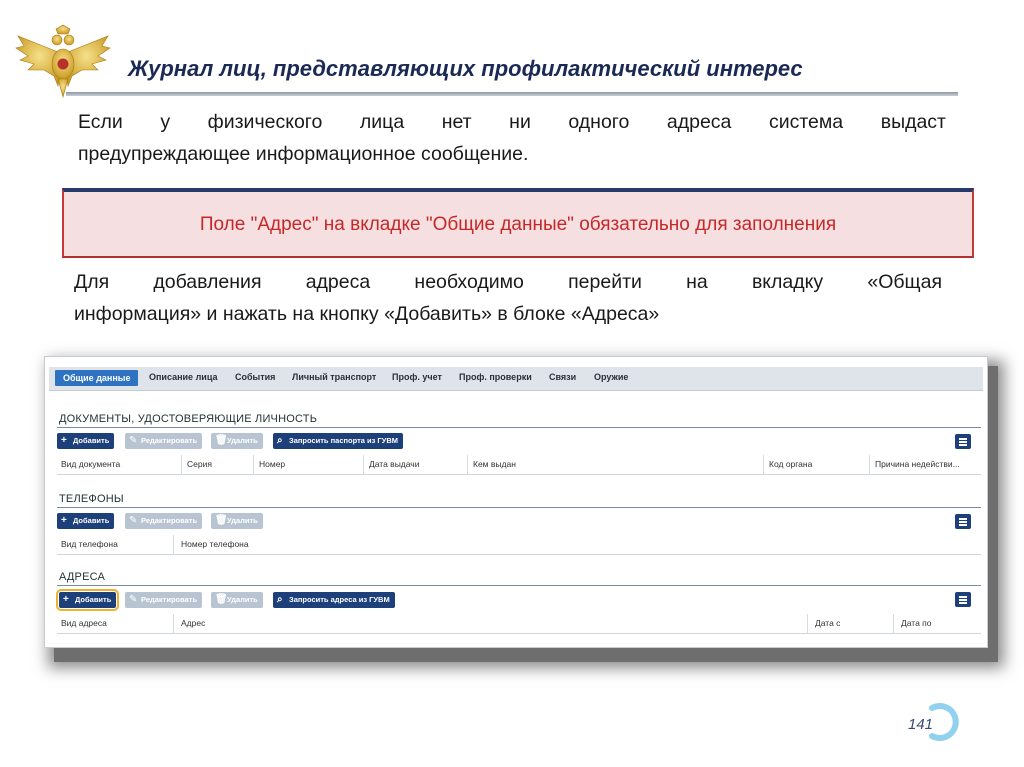 Image resolution: width=1024 pixels, height=767 pixels. I want to click on tab-personal-transport: Личный транспорт, so click(334, 377).